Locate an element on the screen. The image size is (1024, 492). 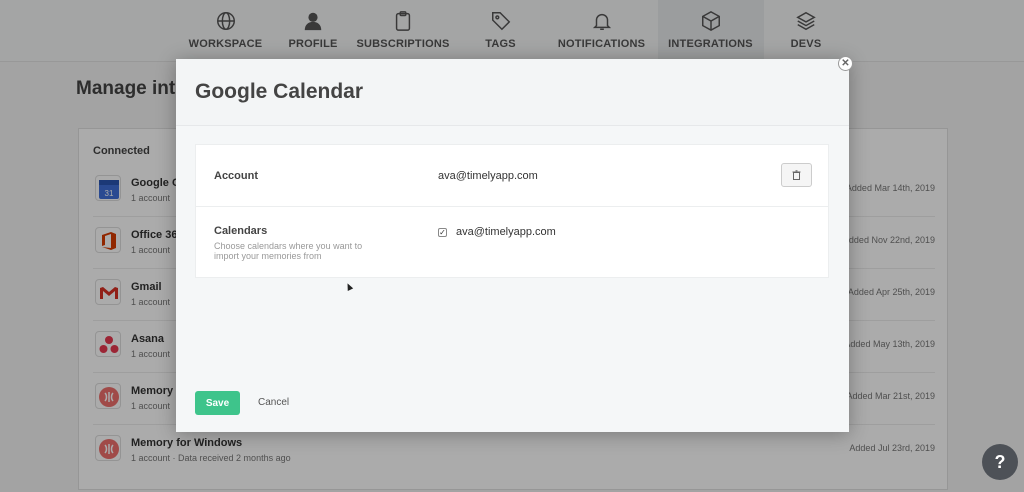
trash-icon is located at coordinates (796, 175).